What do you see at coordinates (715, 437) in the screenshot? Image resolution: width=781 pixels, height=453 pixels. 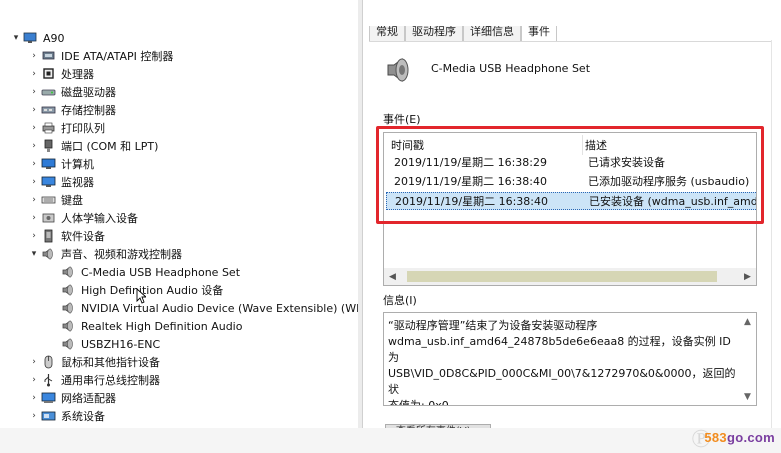 I see `watermark-prefix: 583` at bounding box center [715, 437].